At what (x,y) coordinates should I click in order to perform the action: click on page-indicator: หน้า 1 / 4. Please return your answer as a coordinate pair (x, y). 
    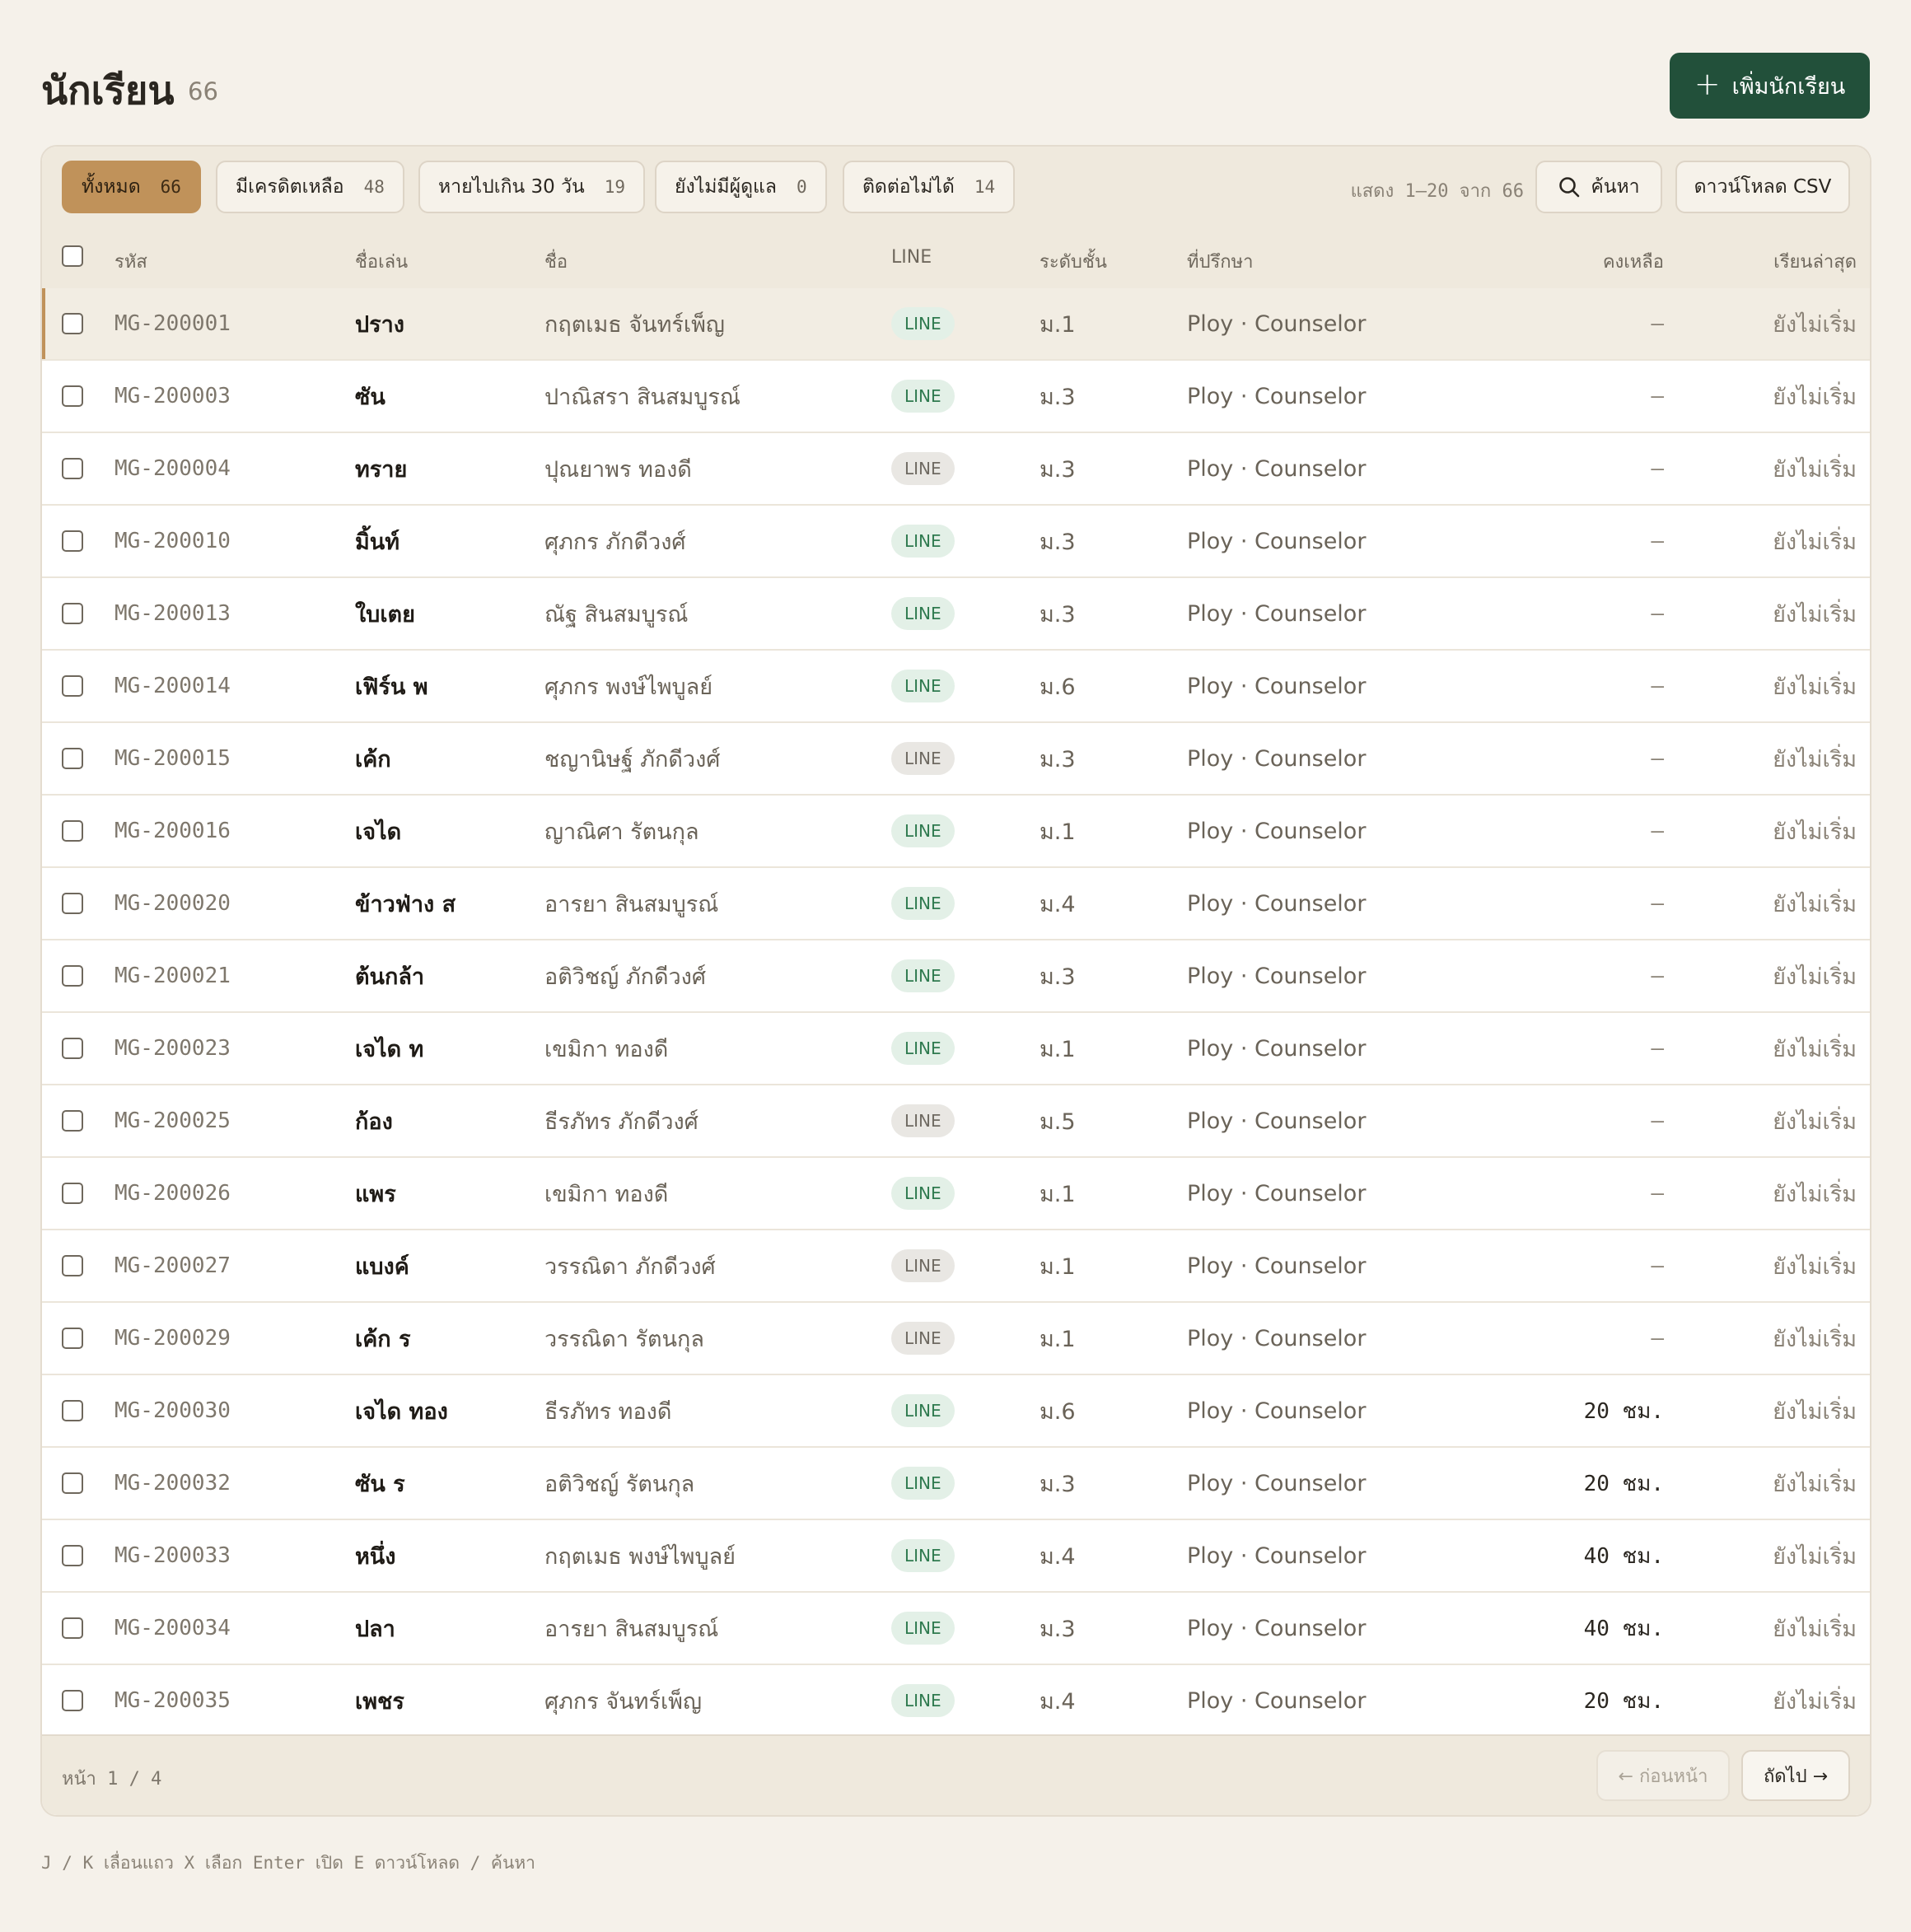
    Looking at the image, I should click on (112, 1779).